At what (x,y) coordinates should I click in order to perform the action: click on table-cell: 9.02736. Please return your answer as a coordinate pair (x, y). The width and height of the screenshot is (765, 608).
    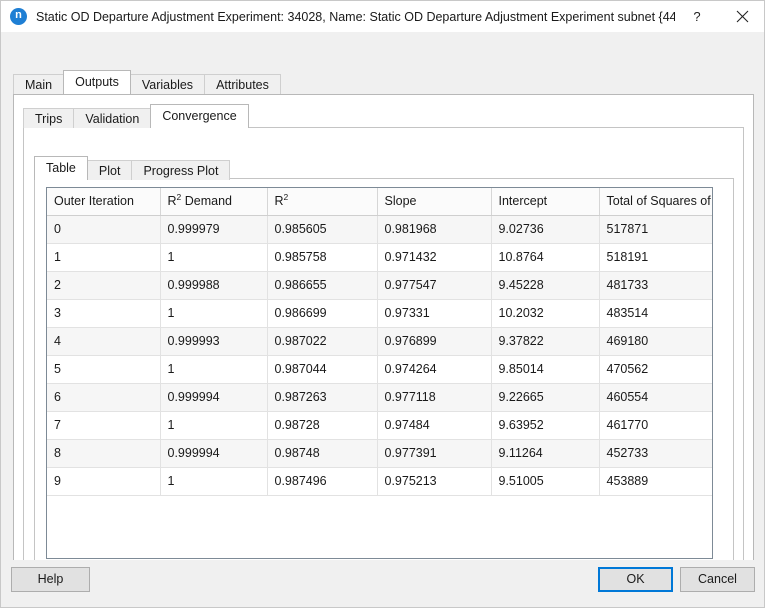
    Looking at the image, I should click on (545, 229).